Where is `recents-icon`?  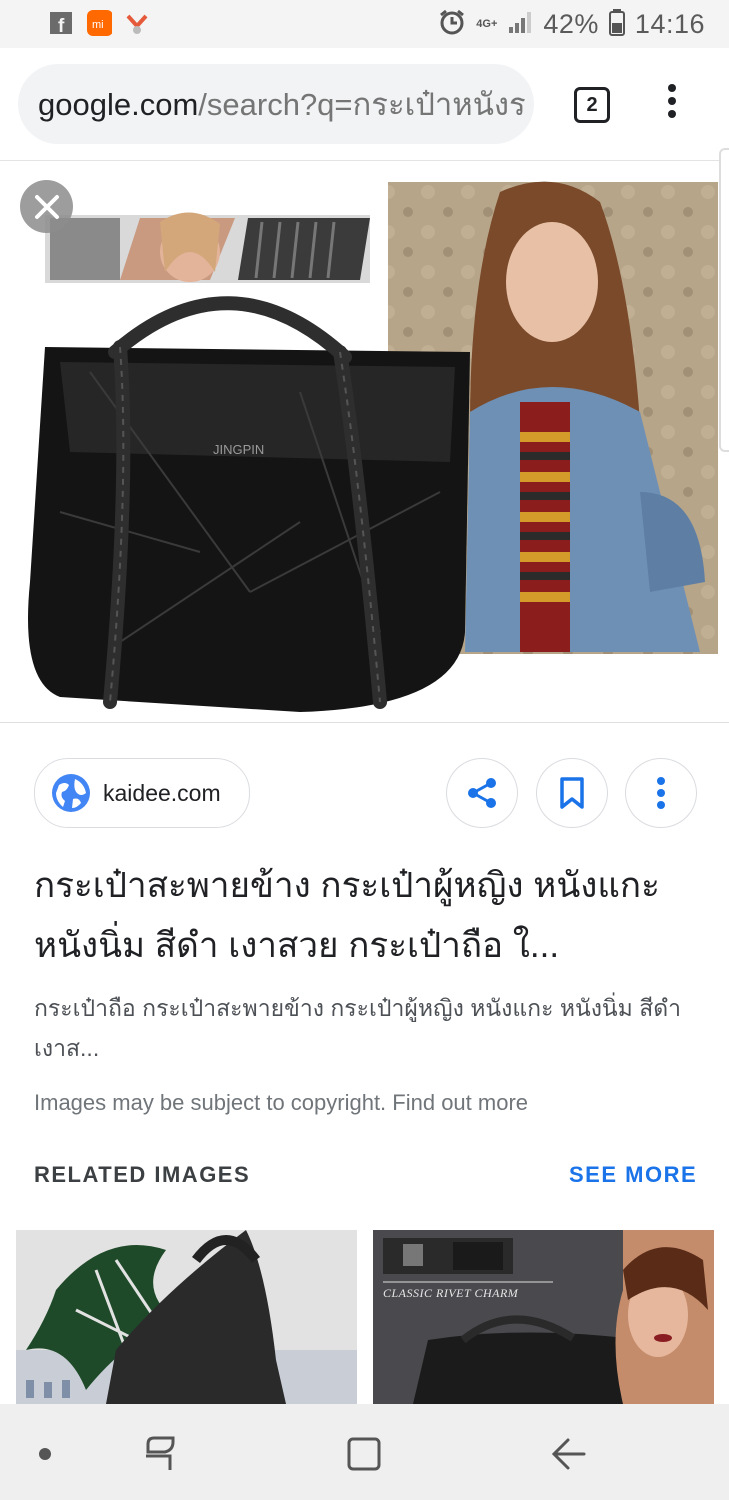
recents-icon is located at coordinates (160, 1454).